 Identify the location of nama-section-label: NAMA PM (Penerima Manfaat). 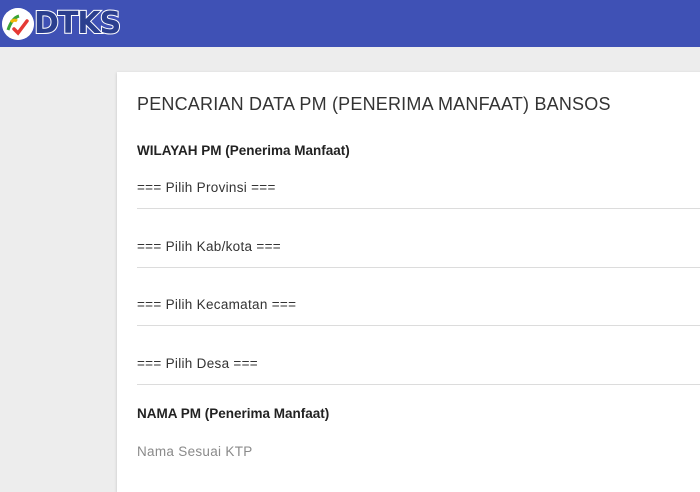
(233, 413).